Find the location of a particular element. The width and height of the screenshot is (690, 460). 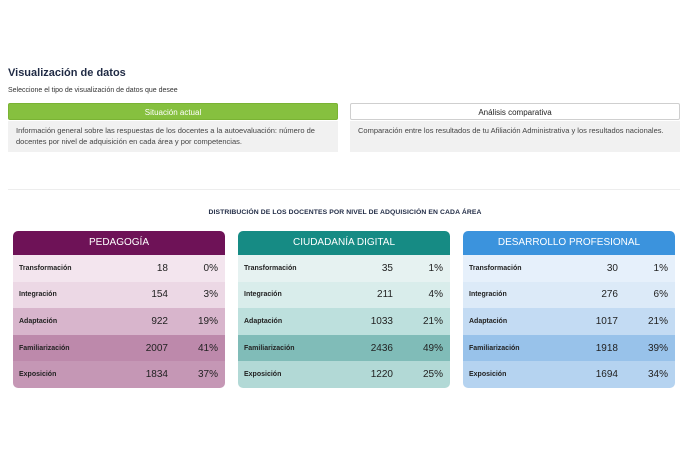

percent-value: 0% is located at coordinates (210, 268).